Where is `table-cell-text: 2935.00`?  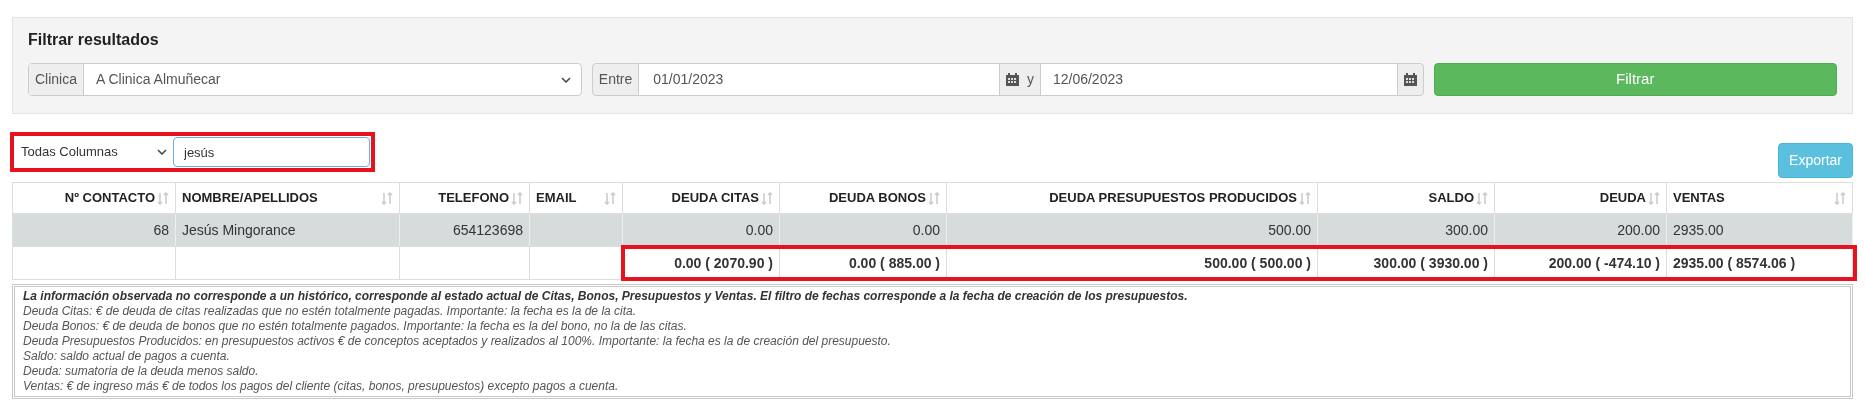
table-cell-text: 2935.00 is located at coordinates (1698, 230).